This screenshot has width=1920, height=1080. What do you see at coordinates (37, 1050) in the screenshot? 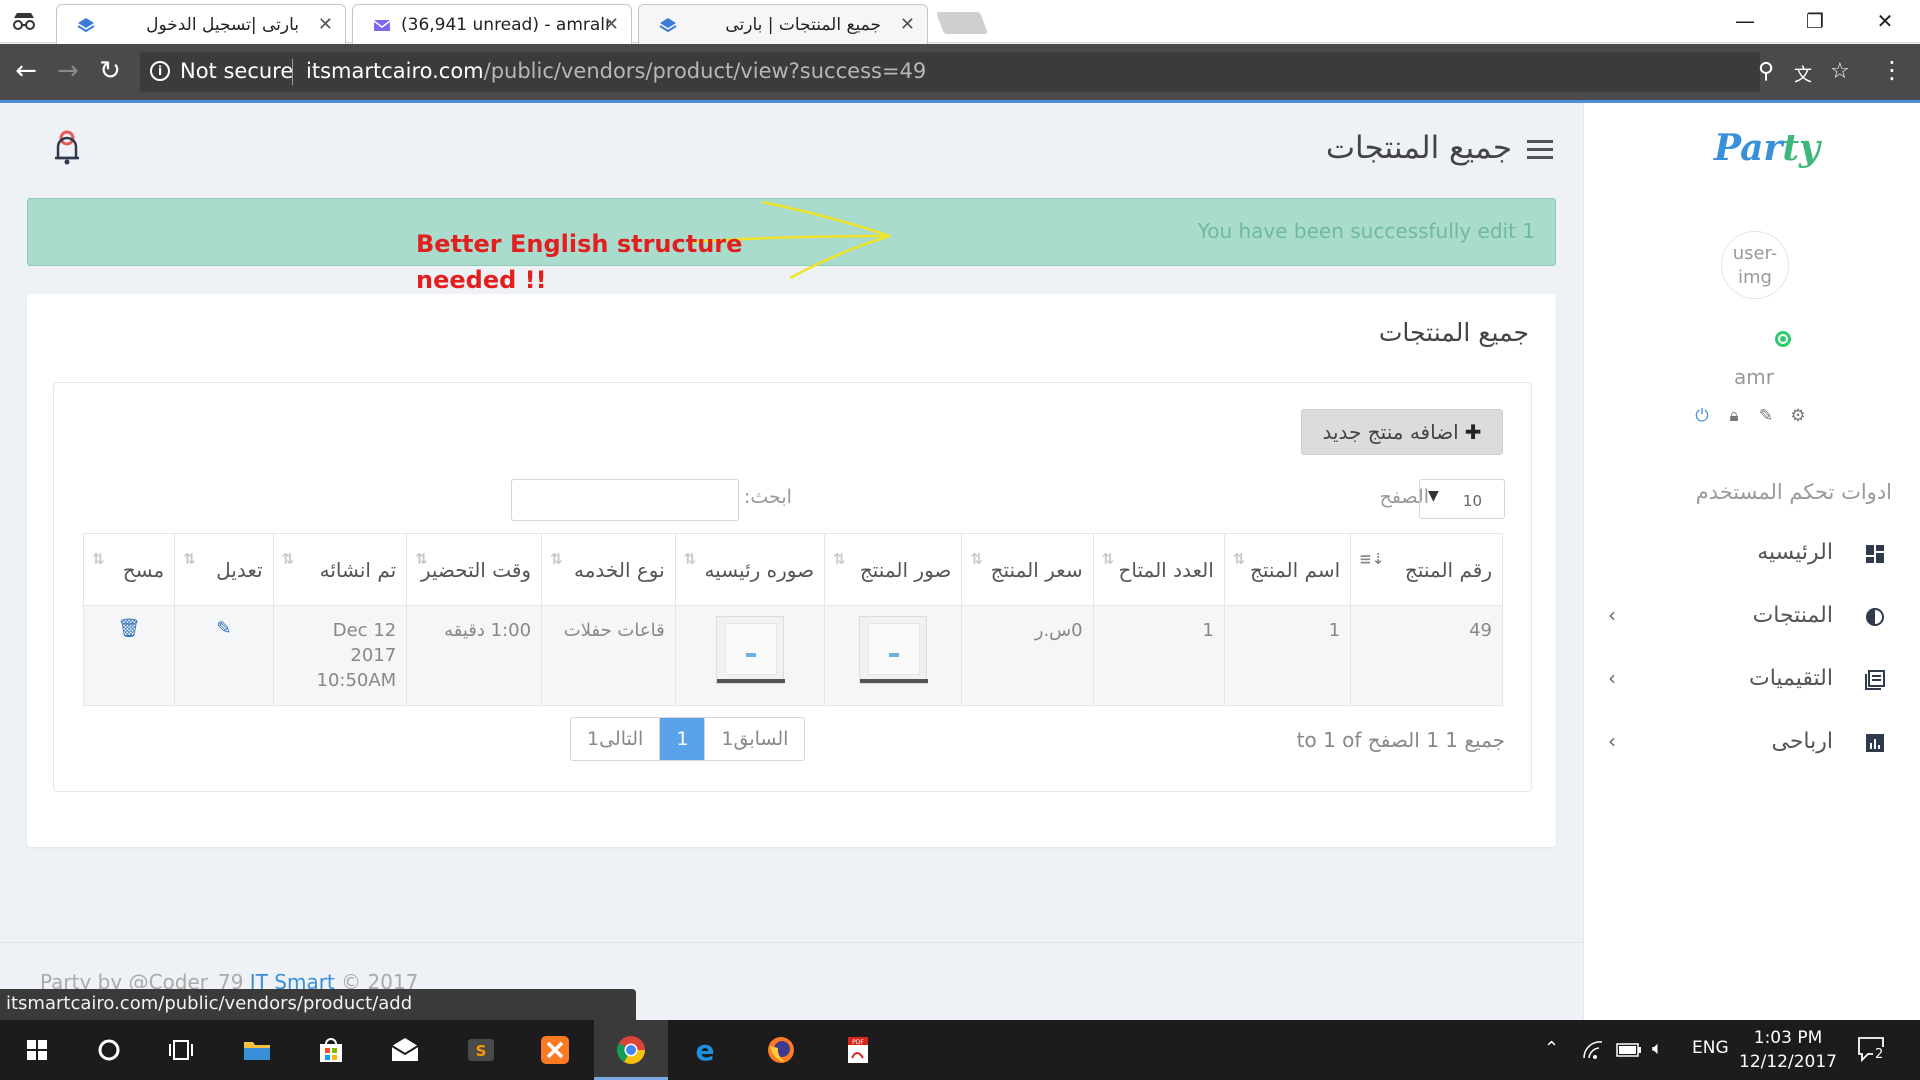
I see `start-button` at bounding box center [37, 1050].